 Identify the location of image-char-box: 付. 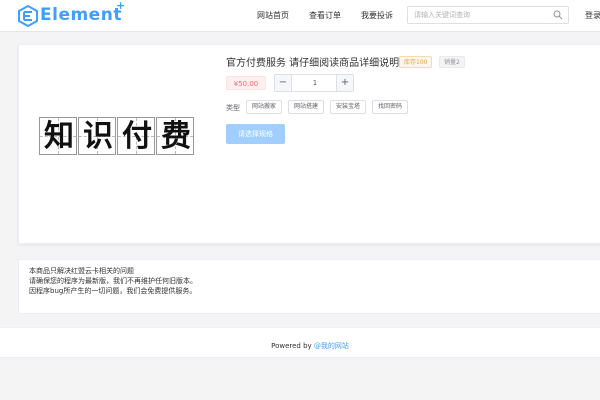
(136, 136).